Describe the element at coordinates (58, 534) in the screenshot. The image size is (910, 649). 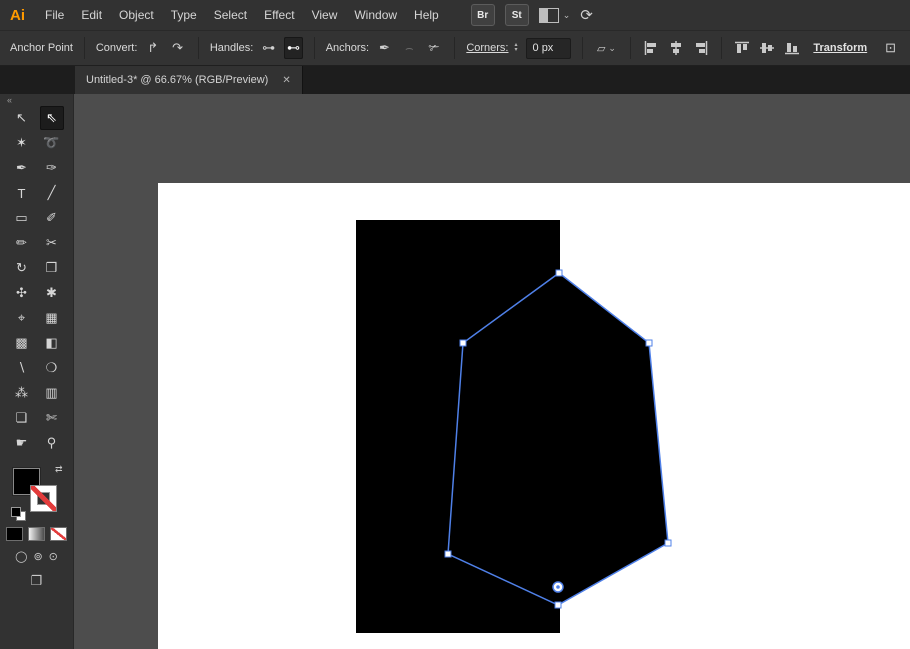
I see `none-button` at that location.